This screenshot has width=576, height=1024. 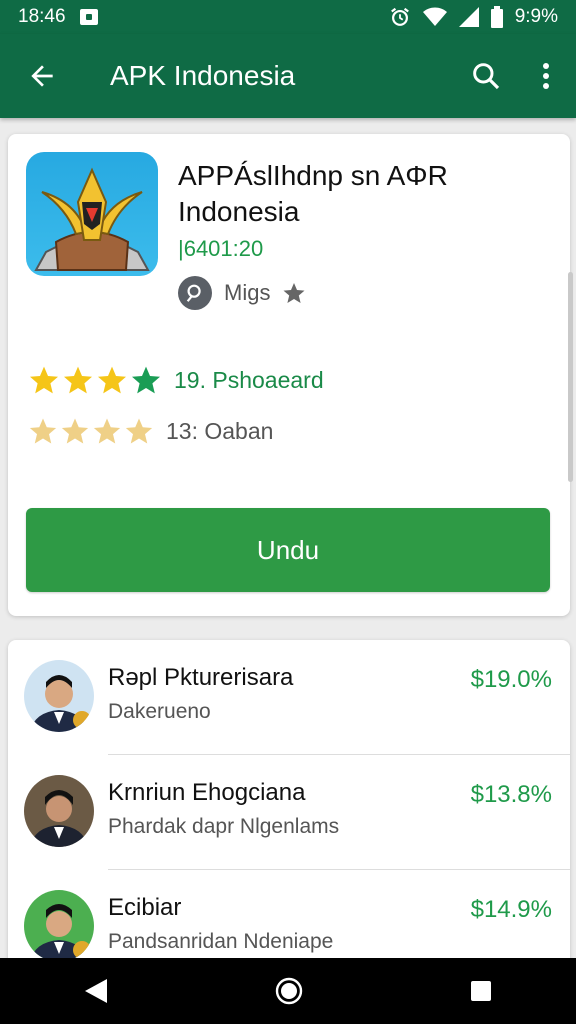 What do you see at coordinates (399, 16) in the screenshot?
I see `alarm-icon` at bounding box center [399, 16].